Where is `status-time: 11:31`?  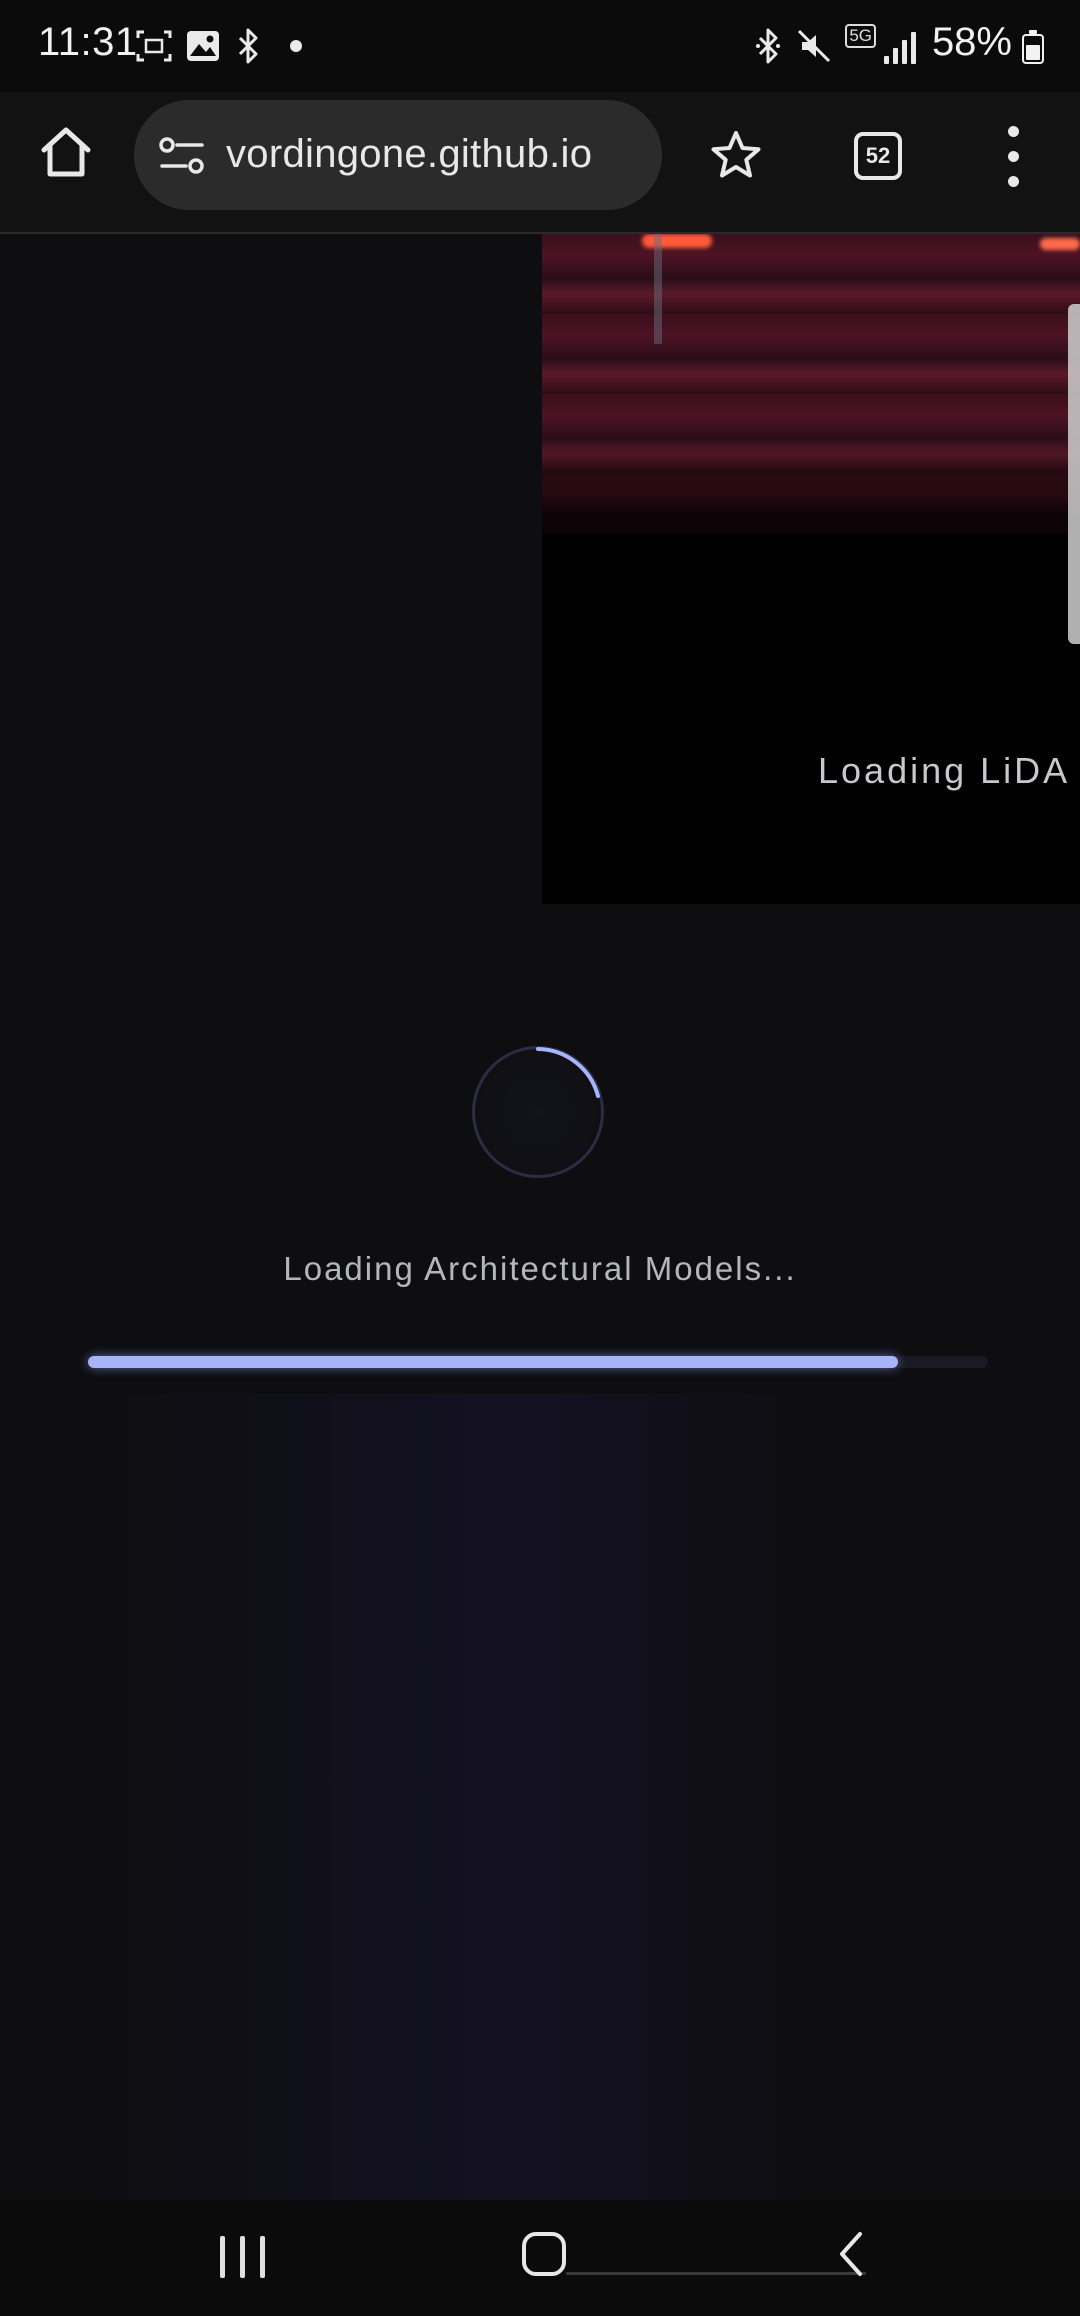 status-time: 11:31 is located at coordinates (88, 42).